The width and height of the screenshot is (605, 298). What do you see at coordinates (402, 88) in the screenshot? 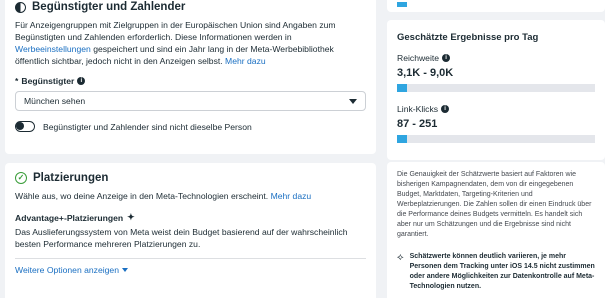
I see `reach-bar-fill` at bounding box center [402, 88].